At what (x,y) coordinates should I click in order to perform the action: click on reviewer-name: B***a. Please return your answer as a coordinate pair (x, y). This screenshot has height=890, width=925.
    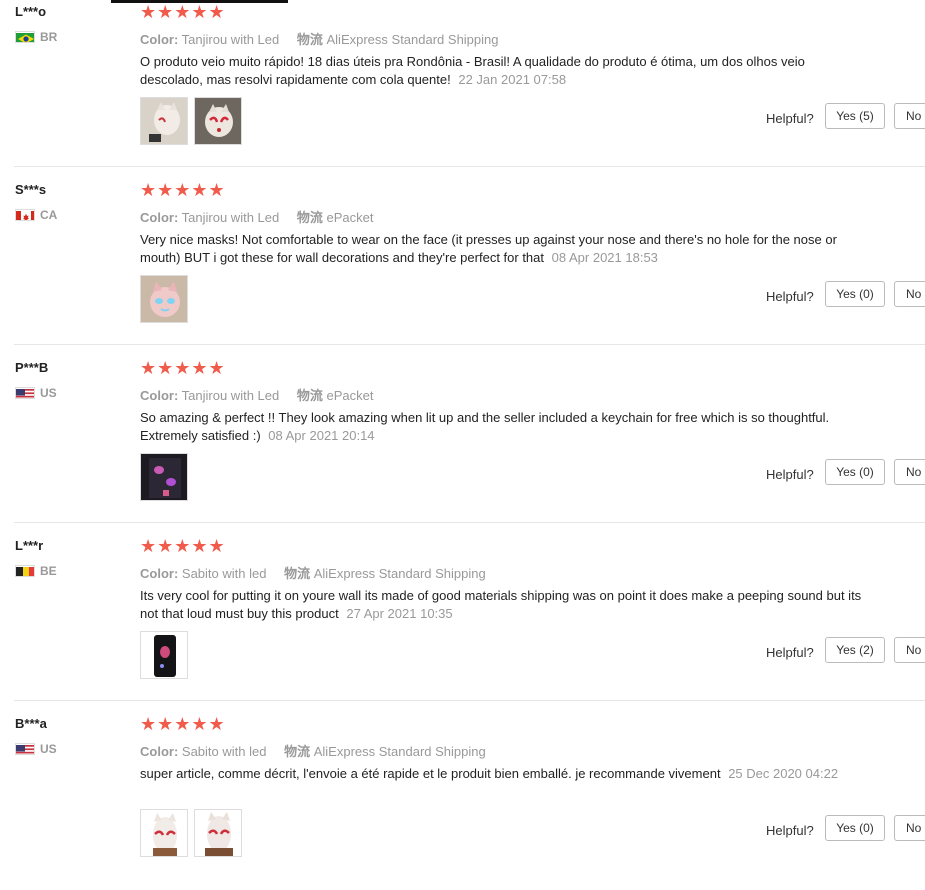
    Looking at the image, I should click on (31, 723).